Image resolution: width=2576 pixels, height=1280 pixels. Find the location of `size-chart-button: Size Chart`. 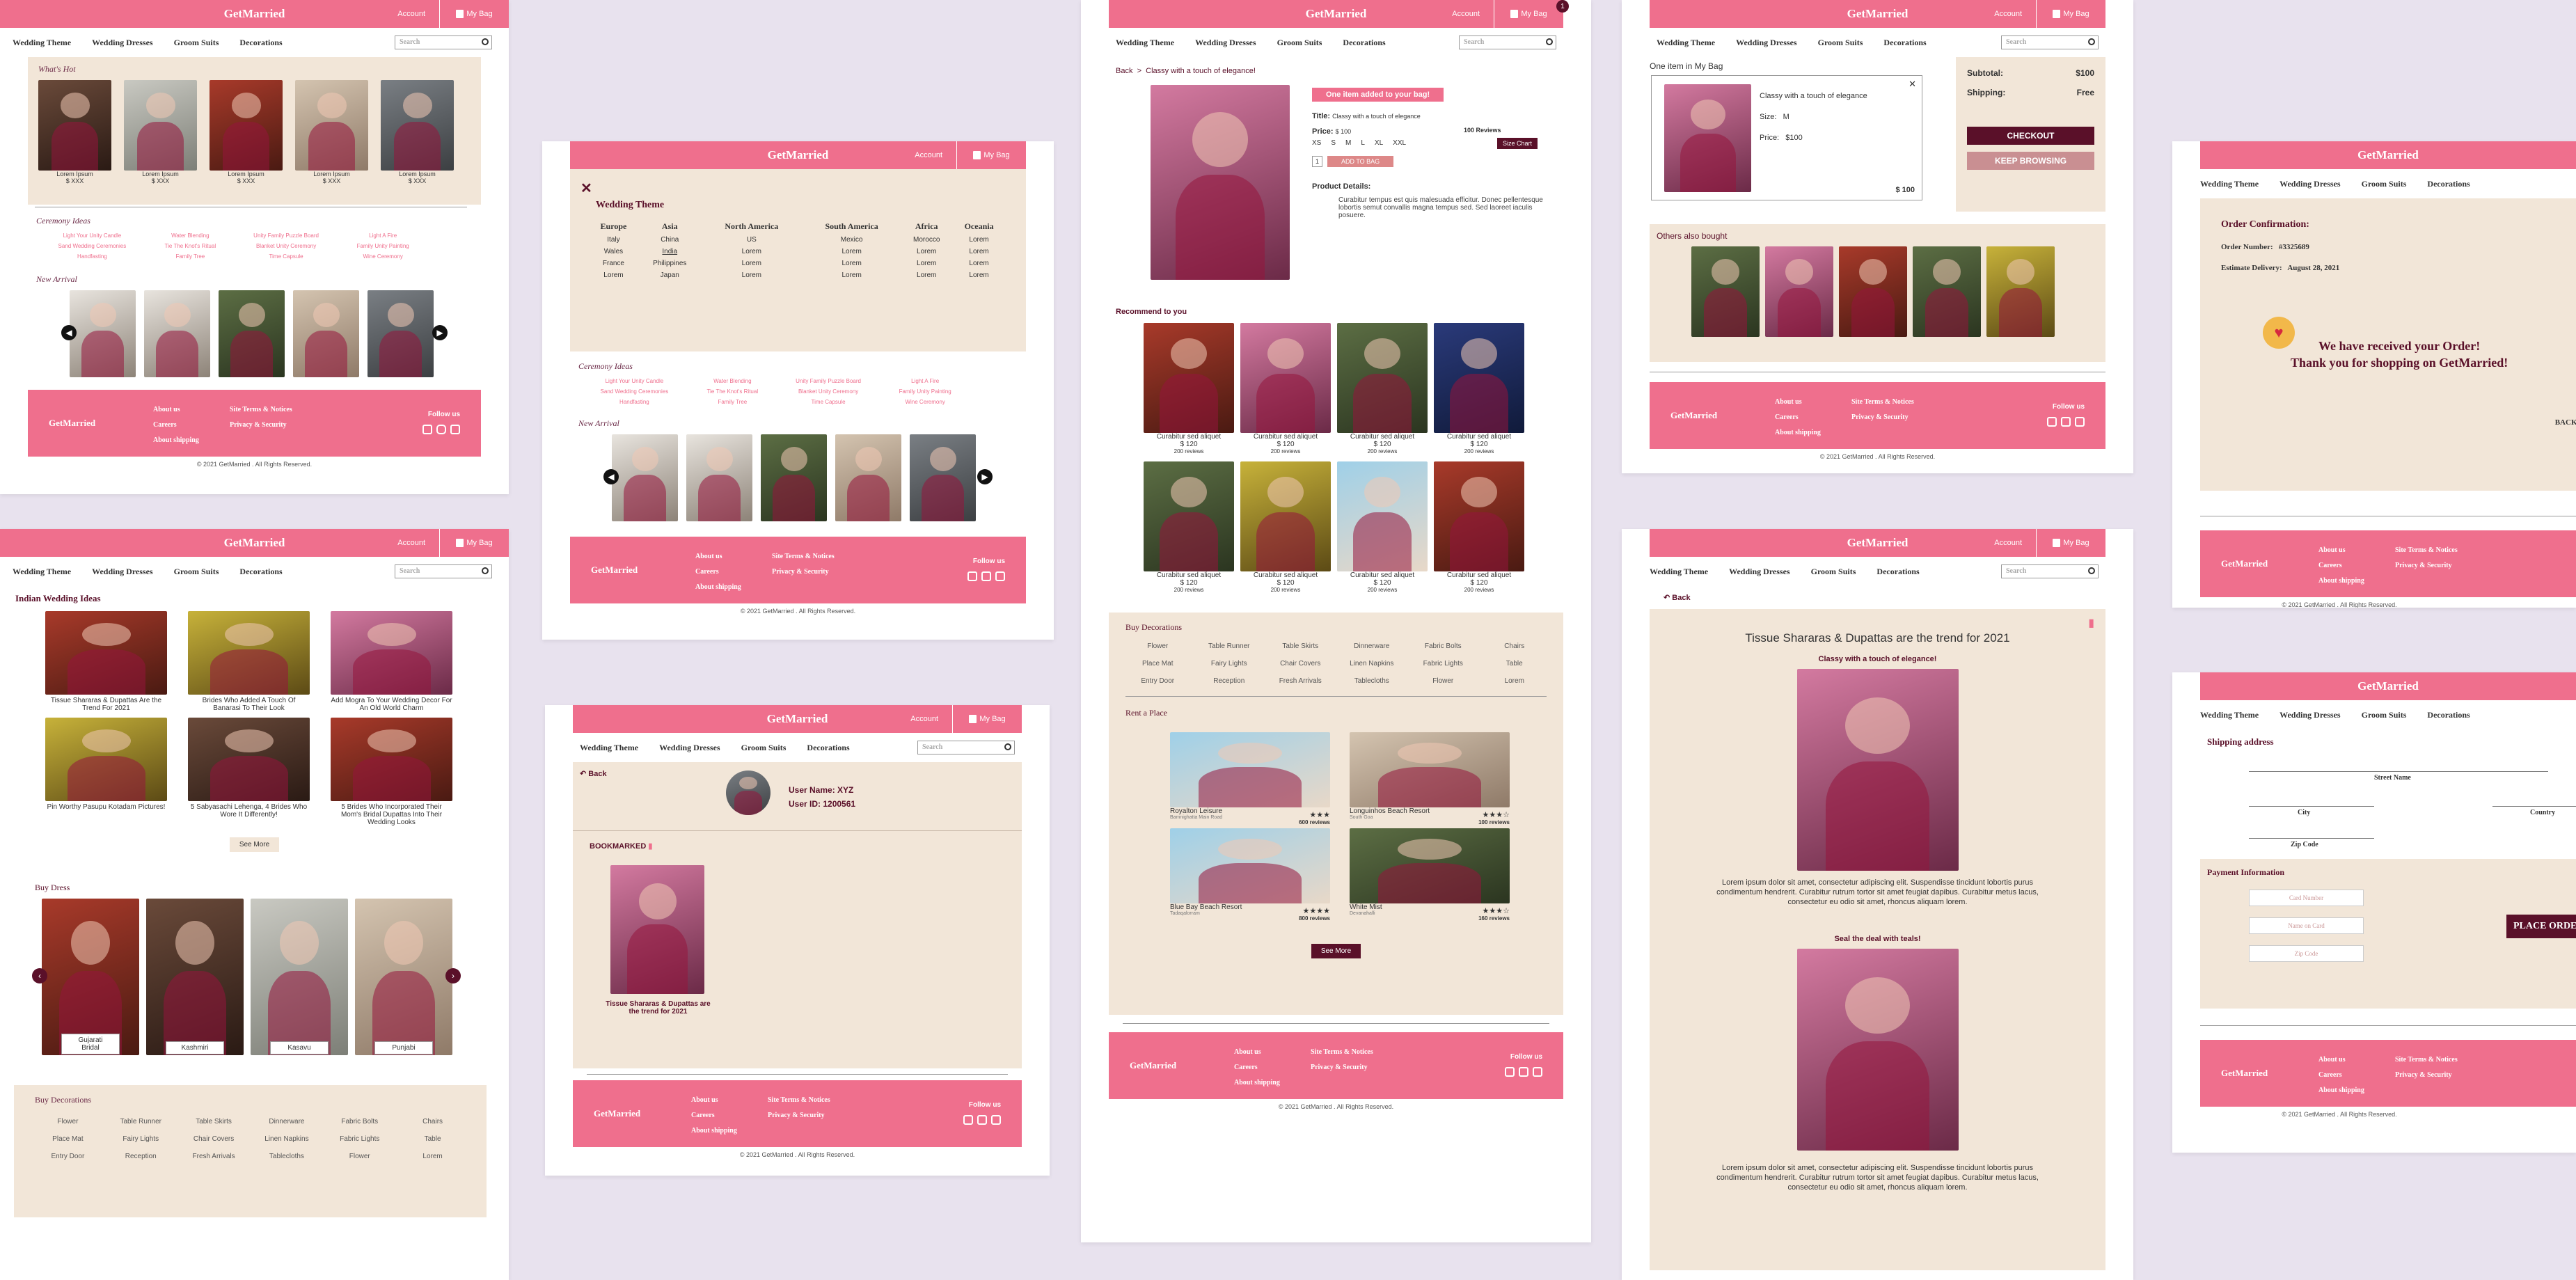

size-chart-button: Size Chart is located at coordinates (1517, 144).